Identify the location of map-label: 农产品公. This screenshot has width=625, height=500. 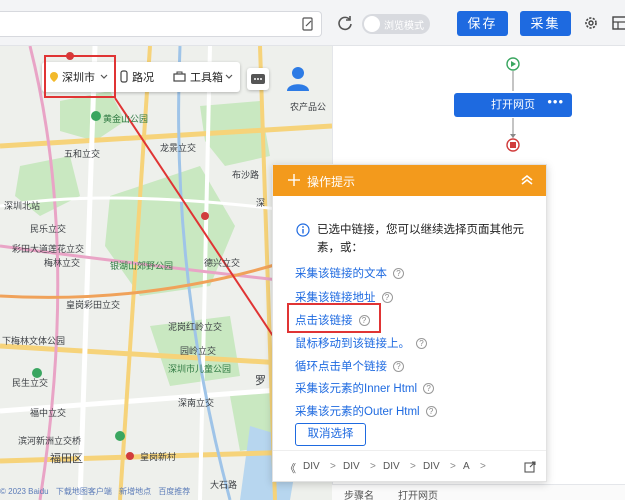
(308, 107).